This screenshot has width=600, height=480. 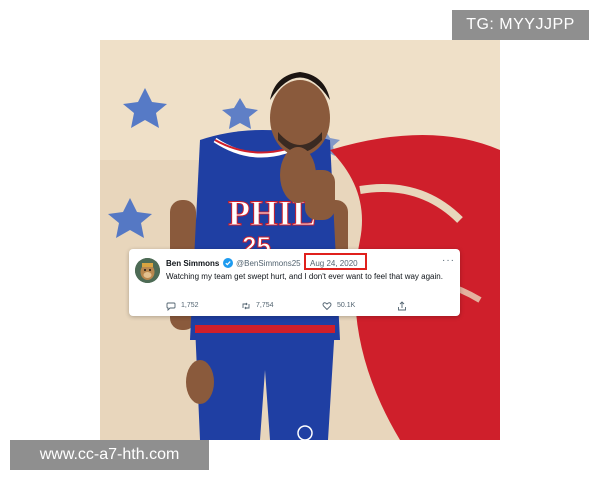 I want to click on reply-button: 1,752, so click(x=182, y=305).